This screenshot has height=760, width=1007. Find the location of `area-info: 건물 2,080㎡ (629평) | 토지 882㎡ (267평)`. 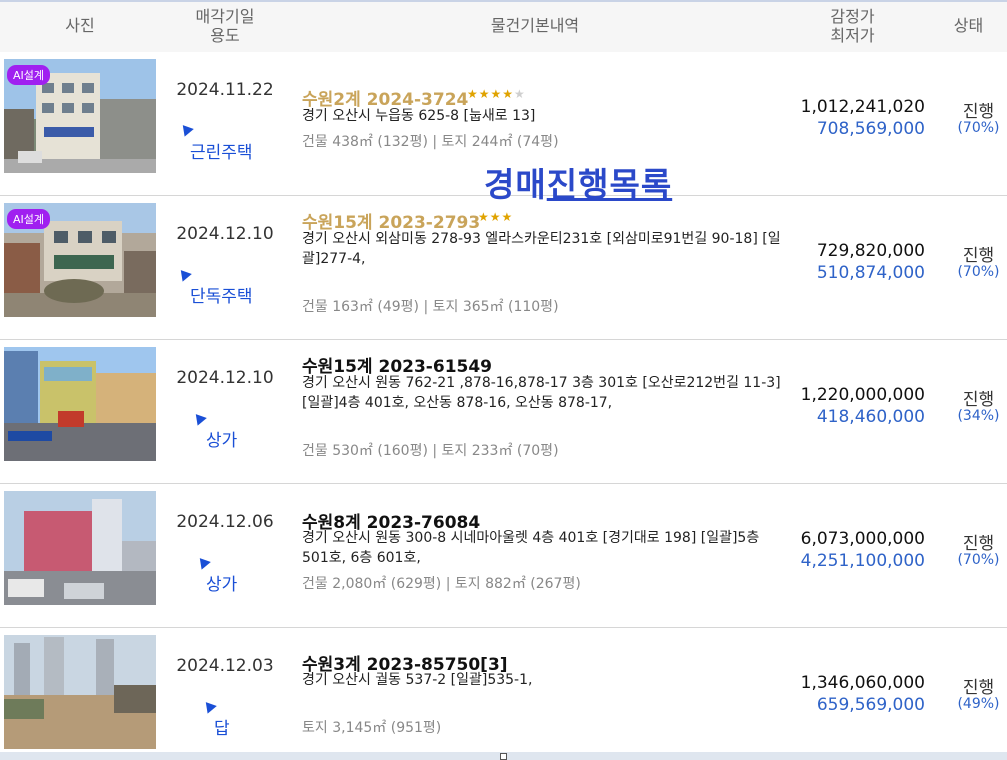

area-info: 건물 2,080㎡ (629평) | 토지 882㎡ (267평) is located at coordinates (441, 584).